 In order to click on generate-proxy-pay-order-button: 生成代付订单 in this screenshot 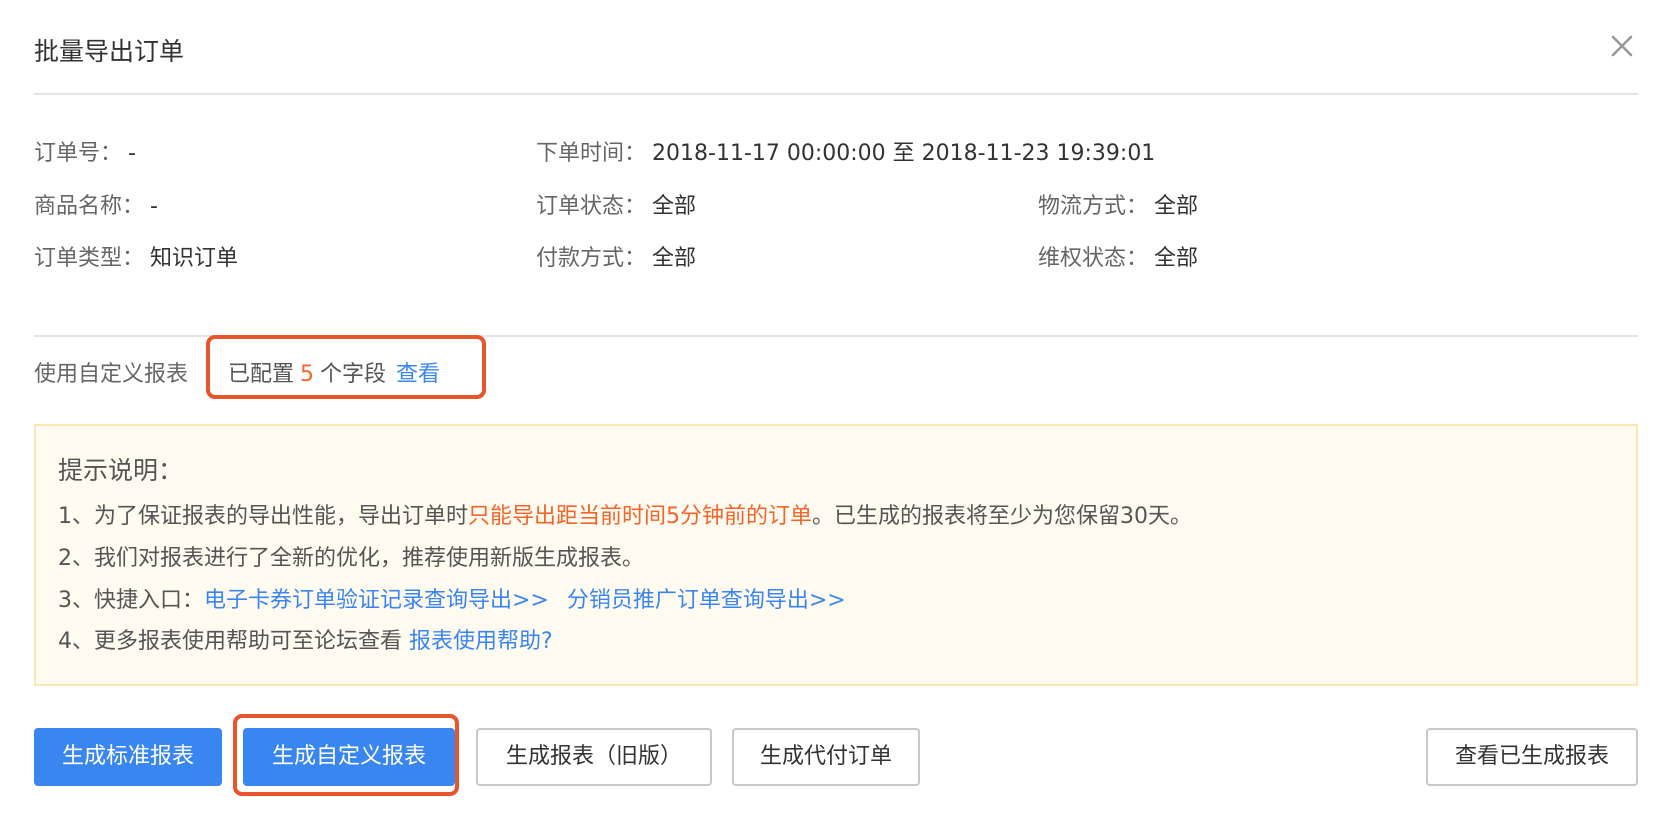, I will do `click(826, 757)`.